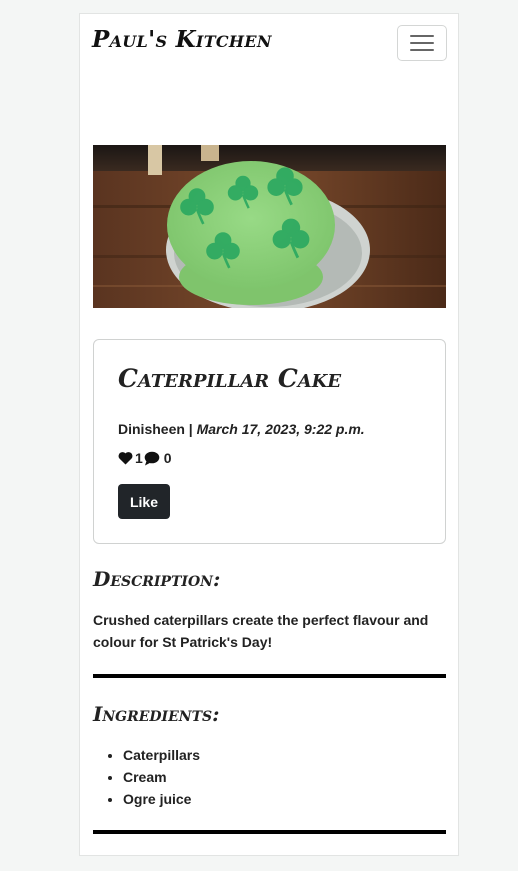 This screenshot has height=871, width=518. What do you see at coordinates (269, 226) in the screenshot?
I see `recipe-image` at bounding box center [269, 226].